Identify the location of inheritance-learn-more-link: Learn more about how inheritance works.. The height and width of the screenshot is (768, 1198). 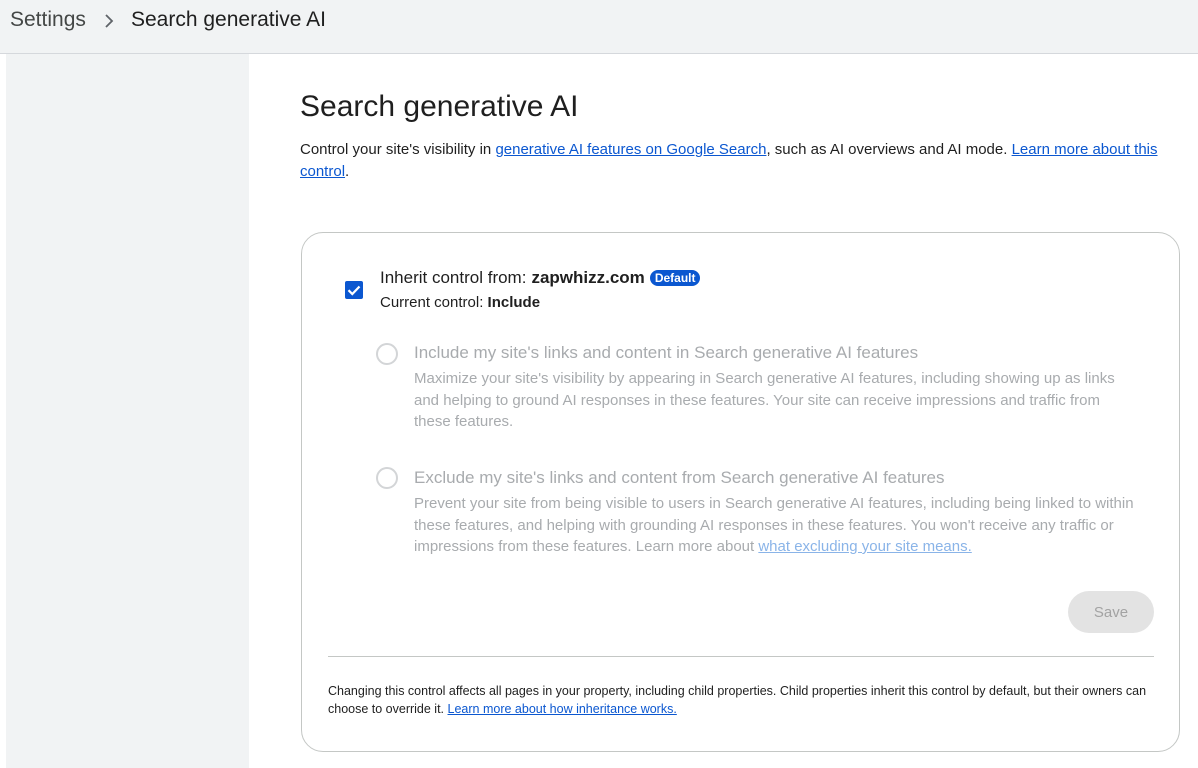
(562, 709).